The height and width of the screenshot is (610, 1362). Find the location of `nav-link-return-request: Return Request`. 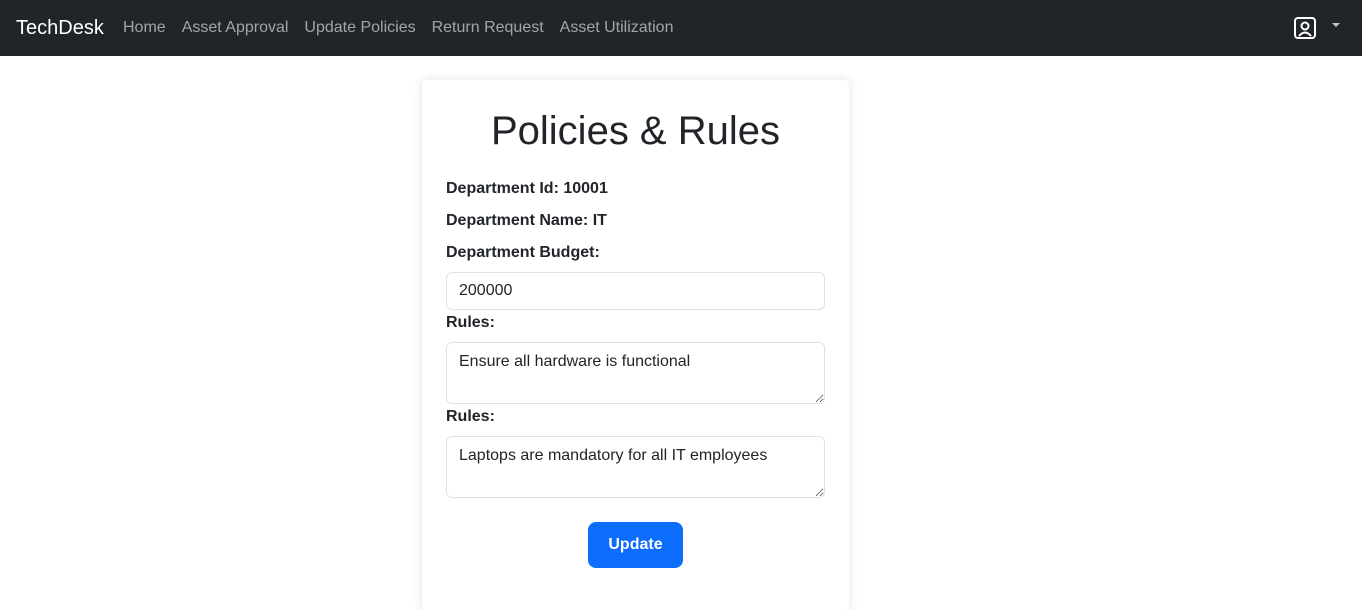

nav-link-return-request: Return Request is located at coordinates (488, 27).